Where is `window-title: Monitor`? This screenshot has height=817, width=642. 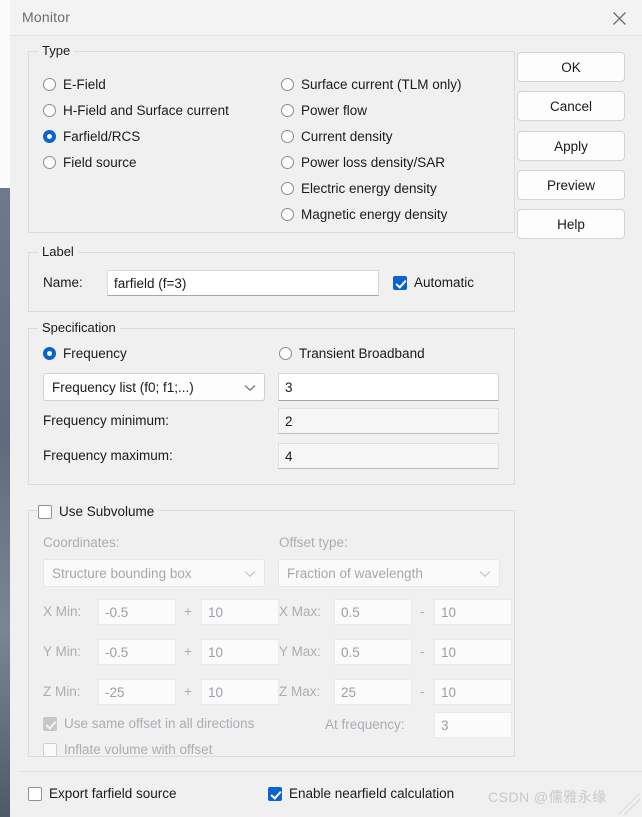 window-title: Monitor is located at coordinates (46, 17).